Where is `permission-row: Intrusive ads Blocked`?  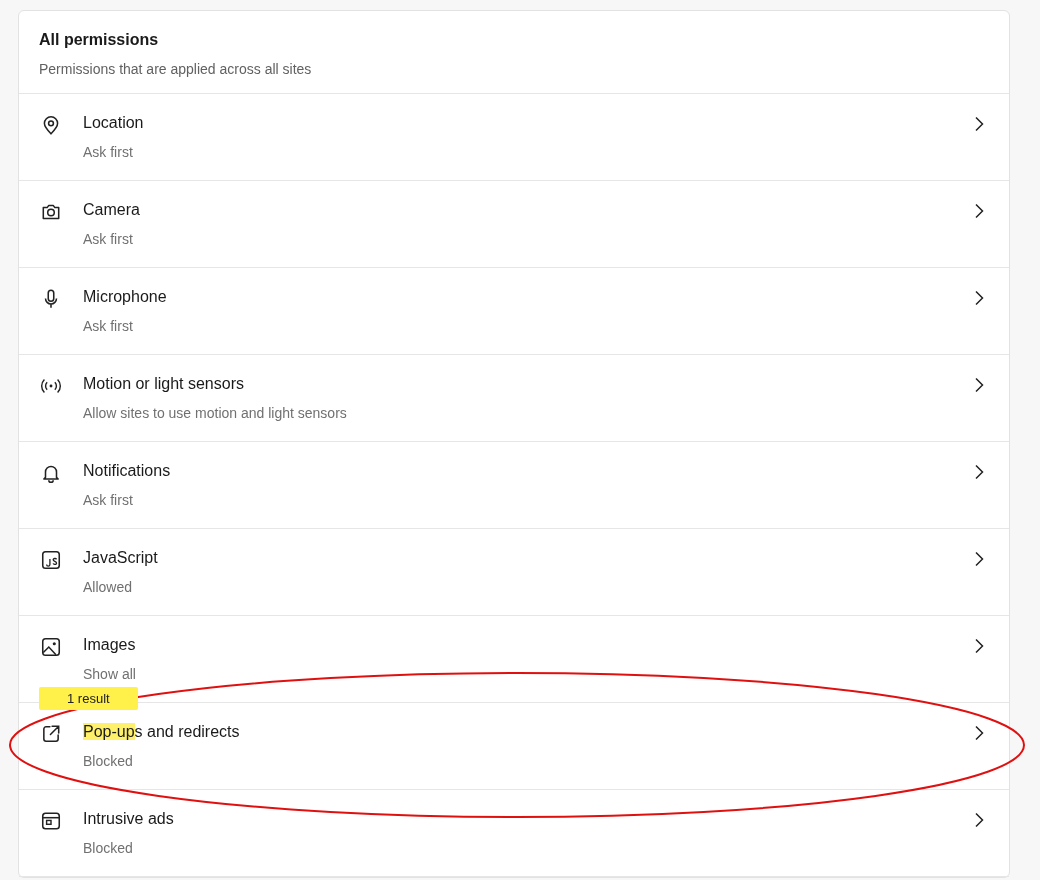 permission-row: Intrusive ads Blocked is located at coordinates (514, 833).